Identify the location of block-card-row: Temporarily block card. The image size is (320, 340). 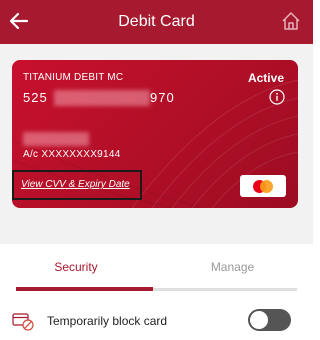
(156, 320).